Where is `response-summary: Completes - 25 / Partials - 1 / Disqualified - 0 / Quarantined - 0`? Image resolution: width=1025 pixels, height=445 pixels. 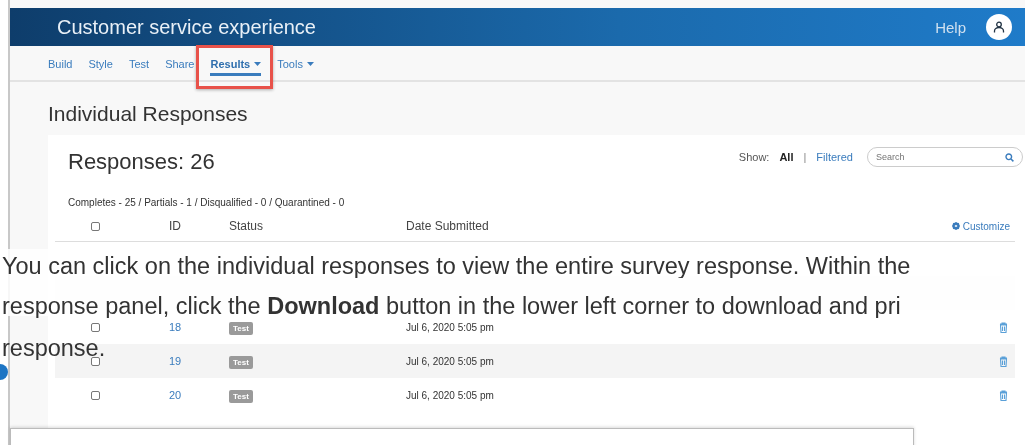
response-summary: Completes - 25 / Partials - 1 / Disqualified - 0 / Quarantined - 0 is located at coordinates (207, 202).